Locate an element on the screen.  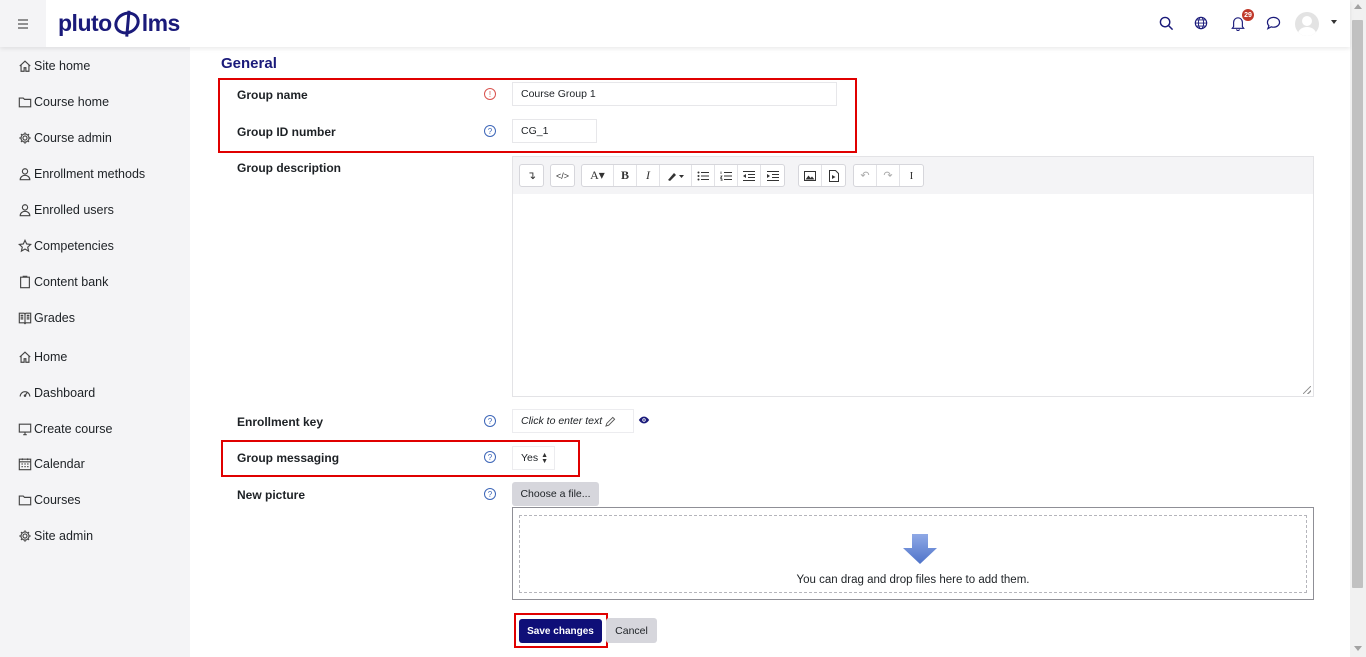
sidebar-item-label: Create course is located at coordinates (73, 429).